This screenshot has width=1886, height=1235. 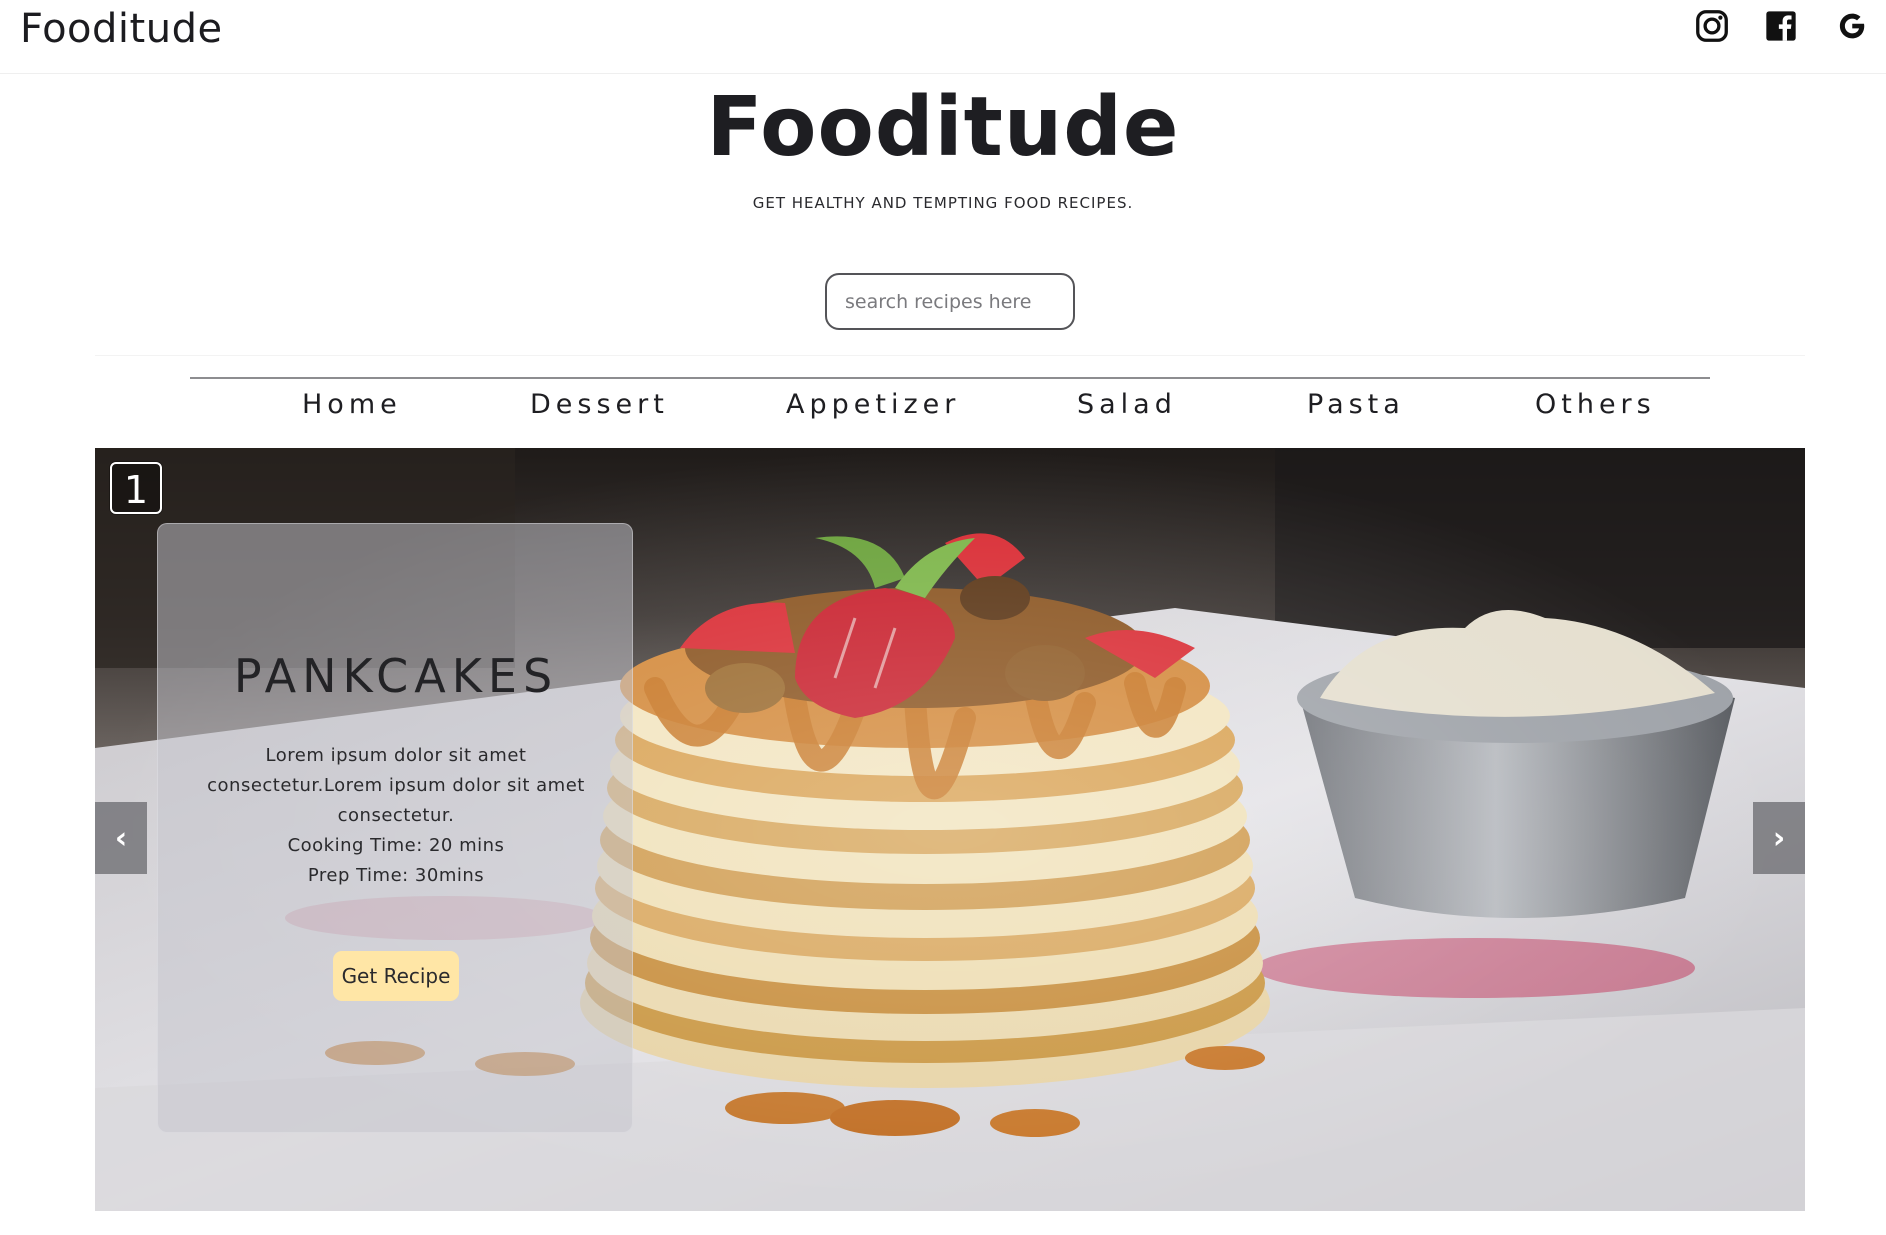 What do you see at coordinates (396, 676) in the screenshot?
I see `recipe-title: PANKCAKES` at bounding box center [396, 676].